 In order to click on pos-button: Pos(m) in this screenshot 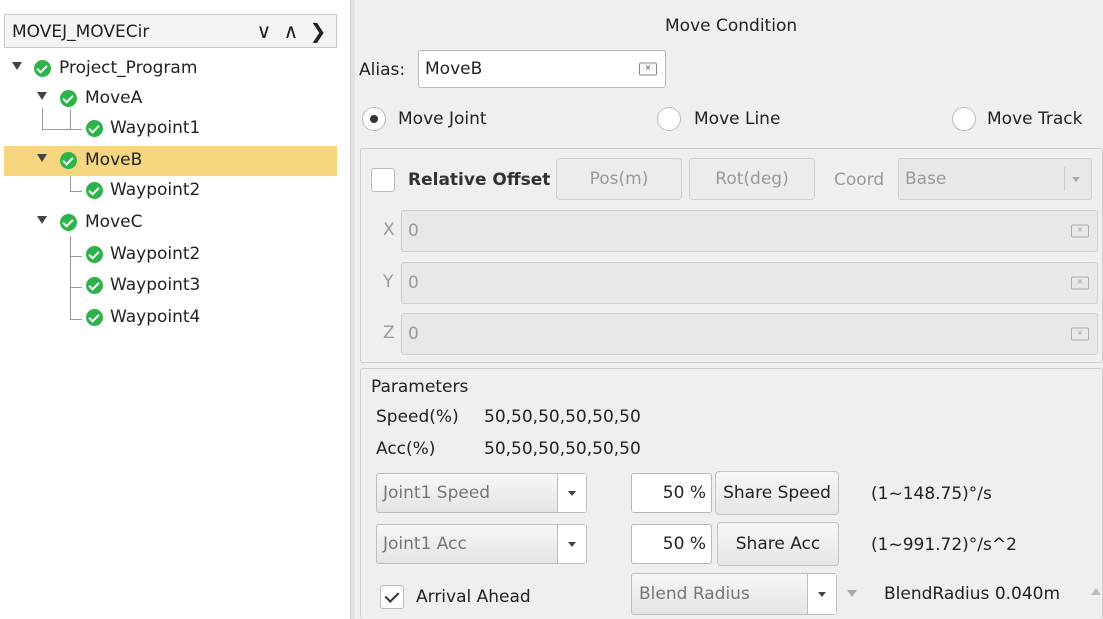, I will do `click(619, 179)`.